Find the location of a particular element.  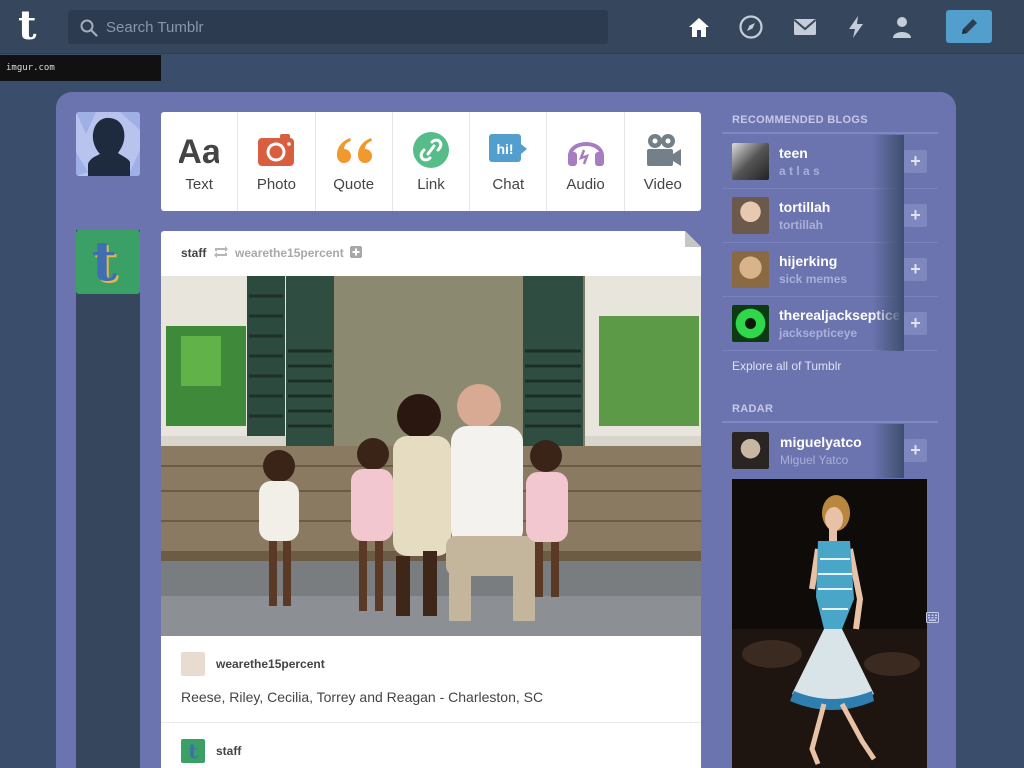

chat-bubble-icon: hi! is located at coordinates (508, 148).